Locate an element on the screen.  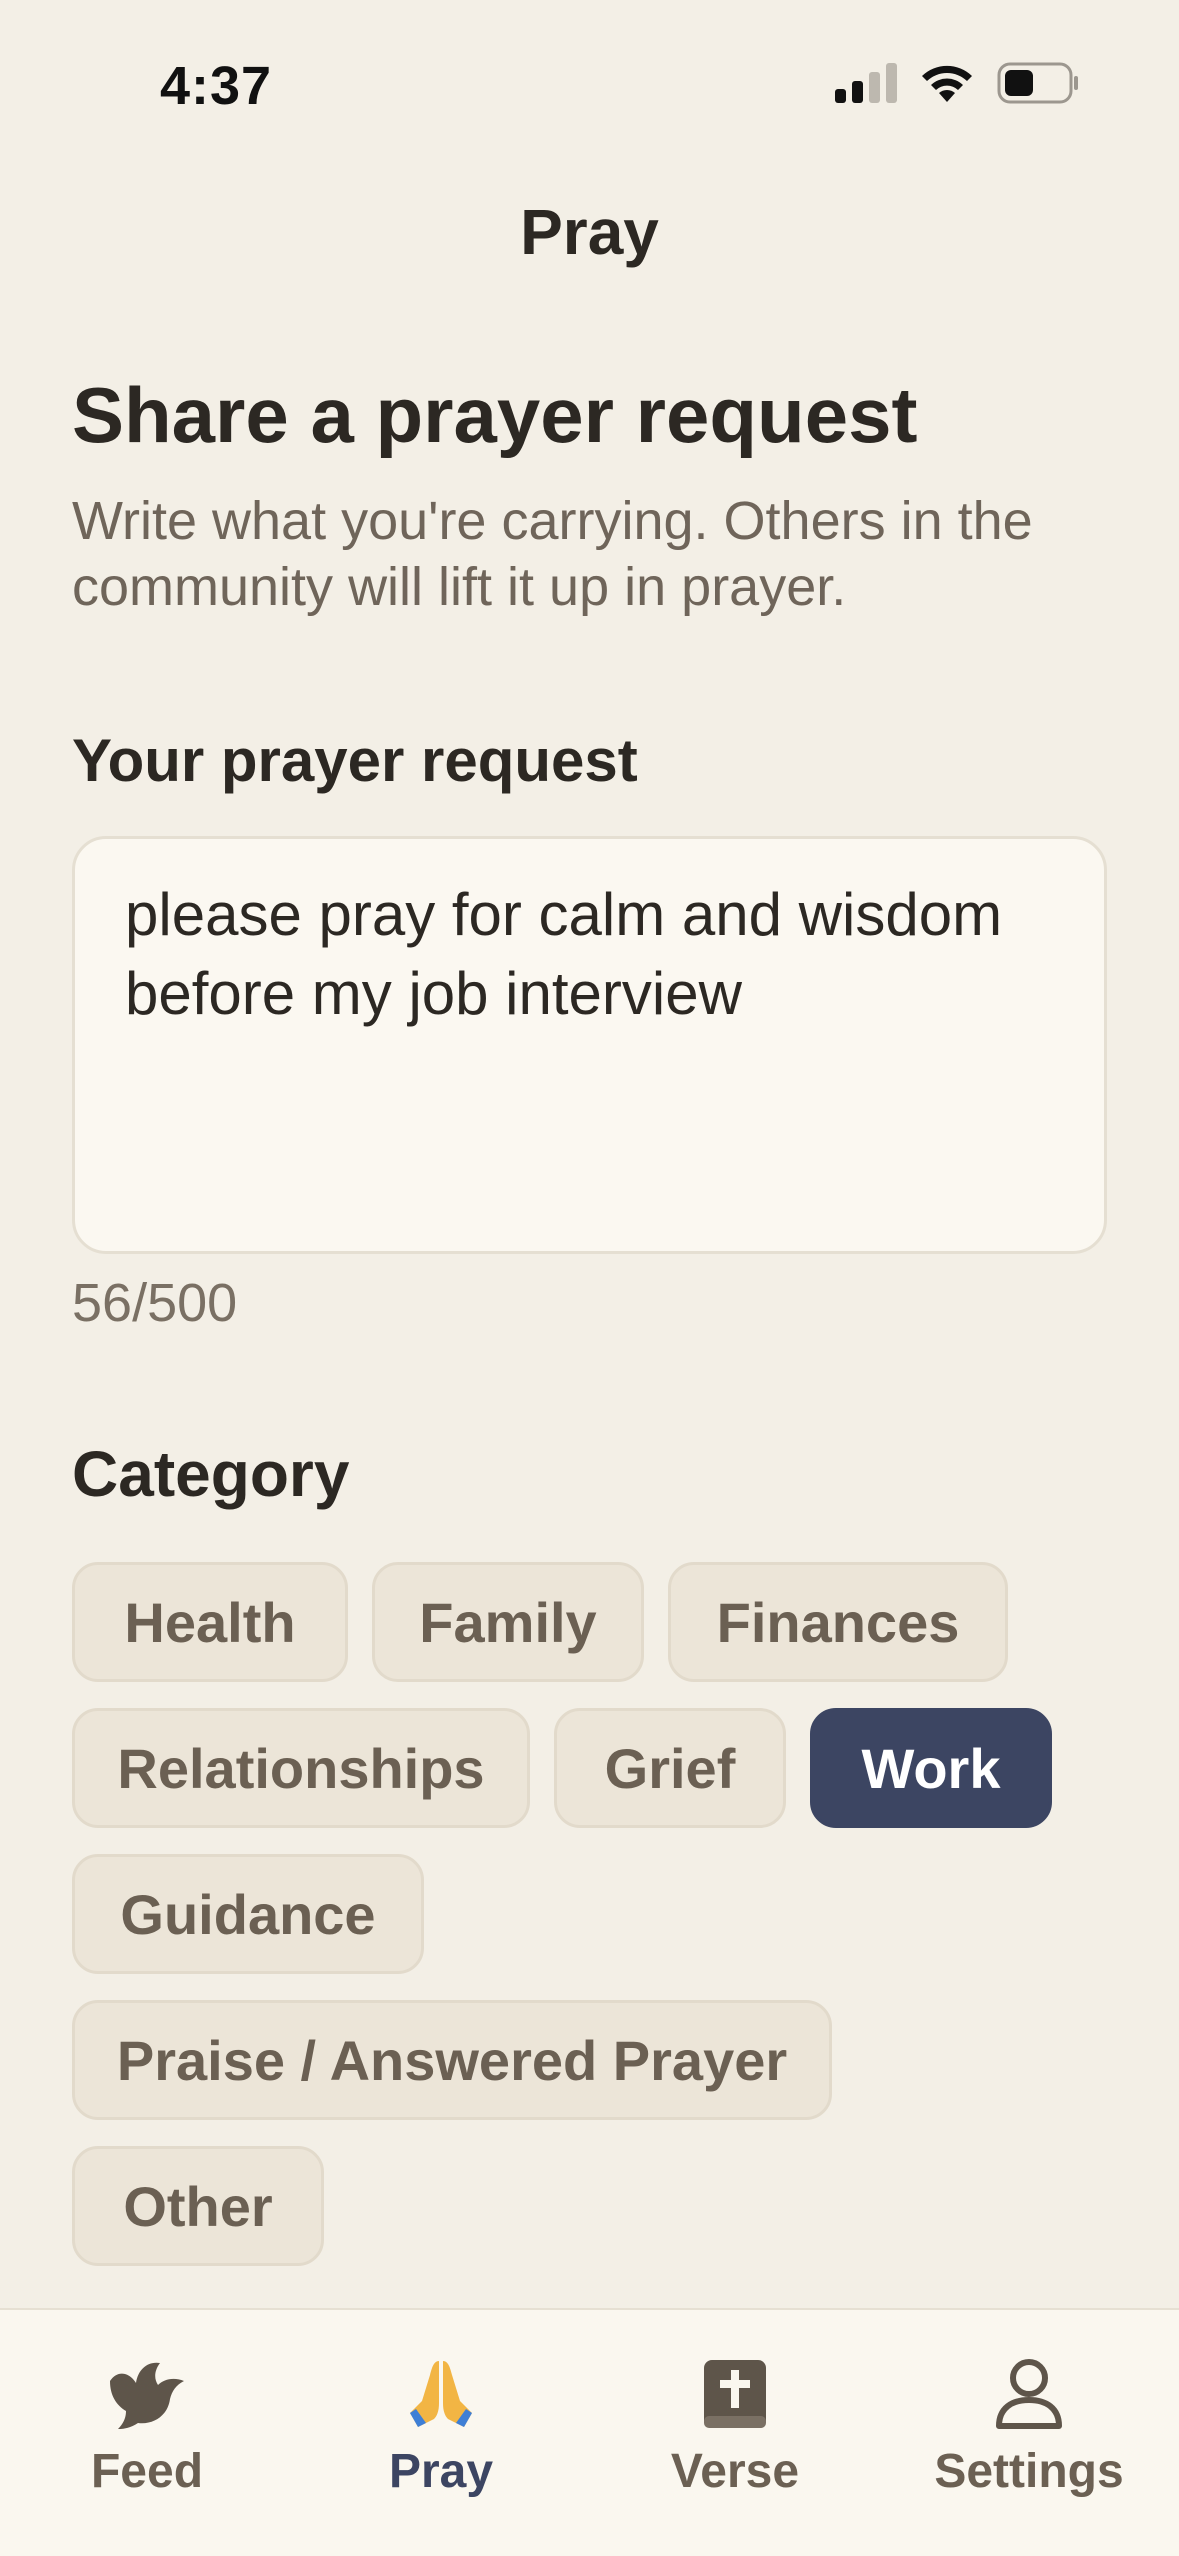
tab-pray: Pray is located at coordinates (441, 2433).